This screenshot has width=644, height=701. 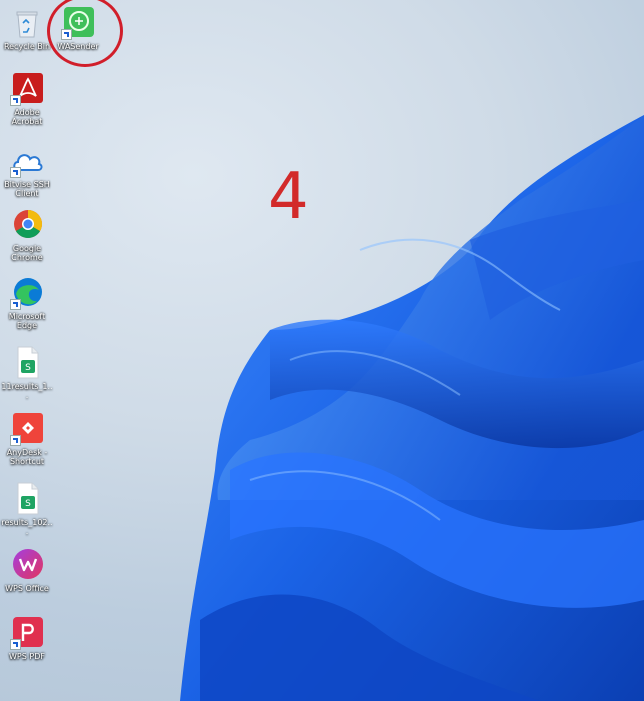 I want to click on wps-pdf-icon, so click(x=27, y=633).